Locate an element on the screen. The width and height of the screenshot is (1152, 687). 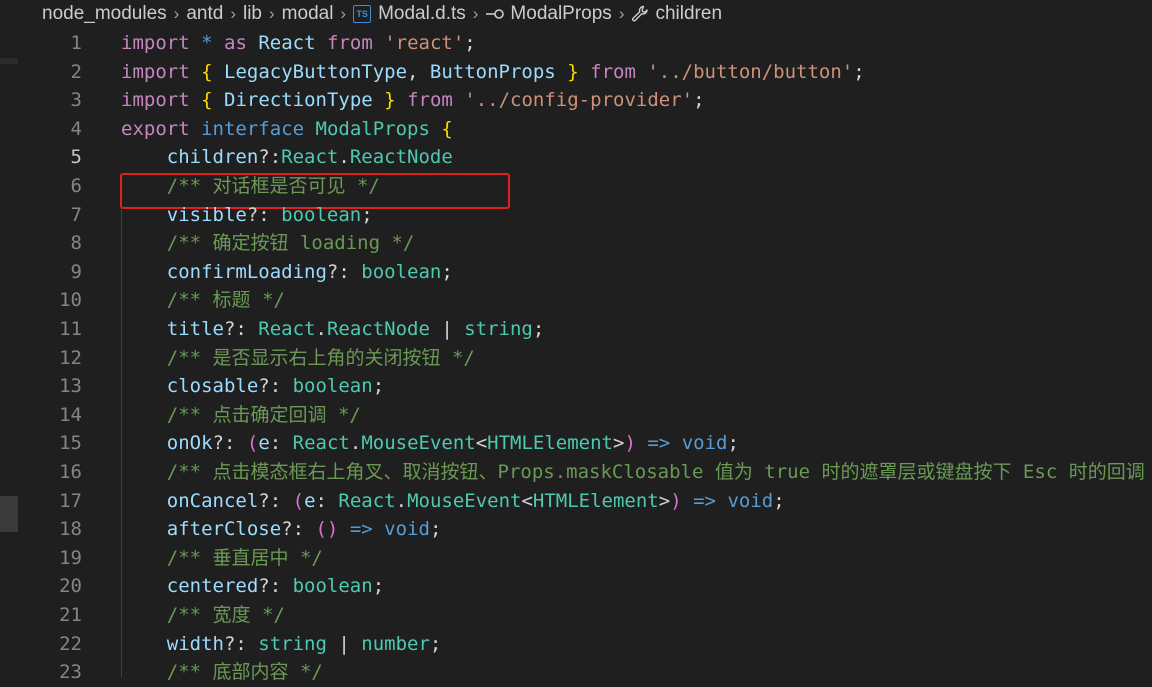
line-code: closable?: boolean; is located at coordinates (252, 386).